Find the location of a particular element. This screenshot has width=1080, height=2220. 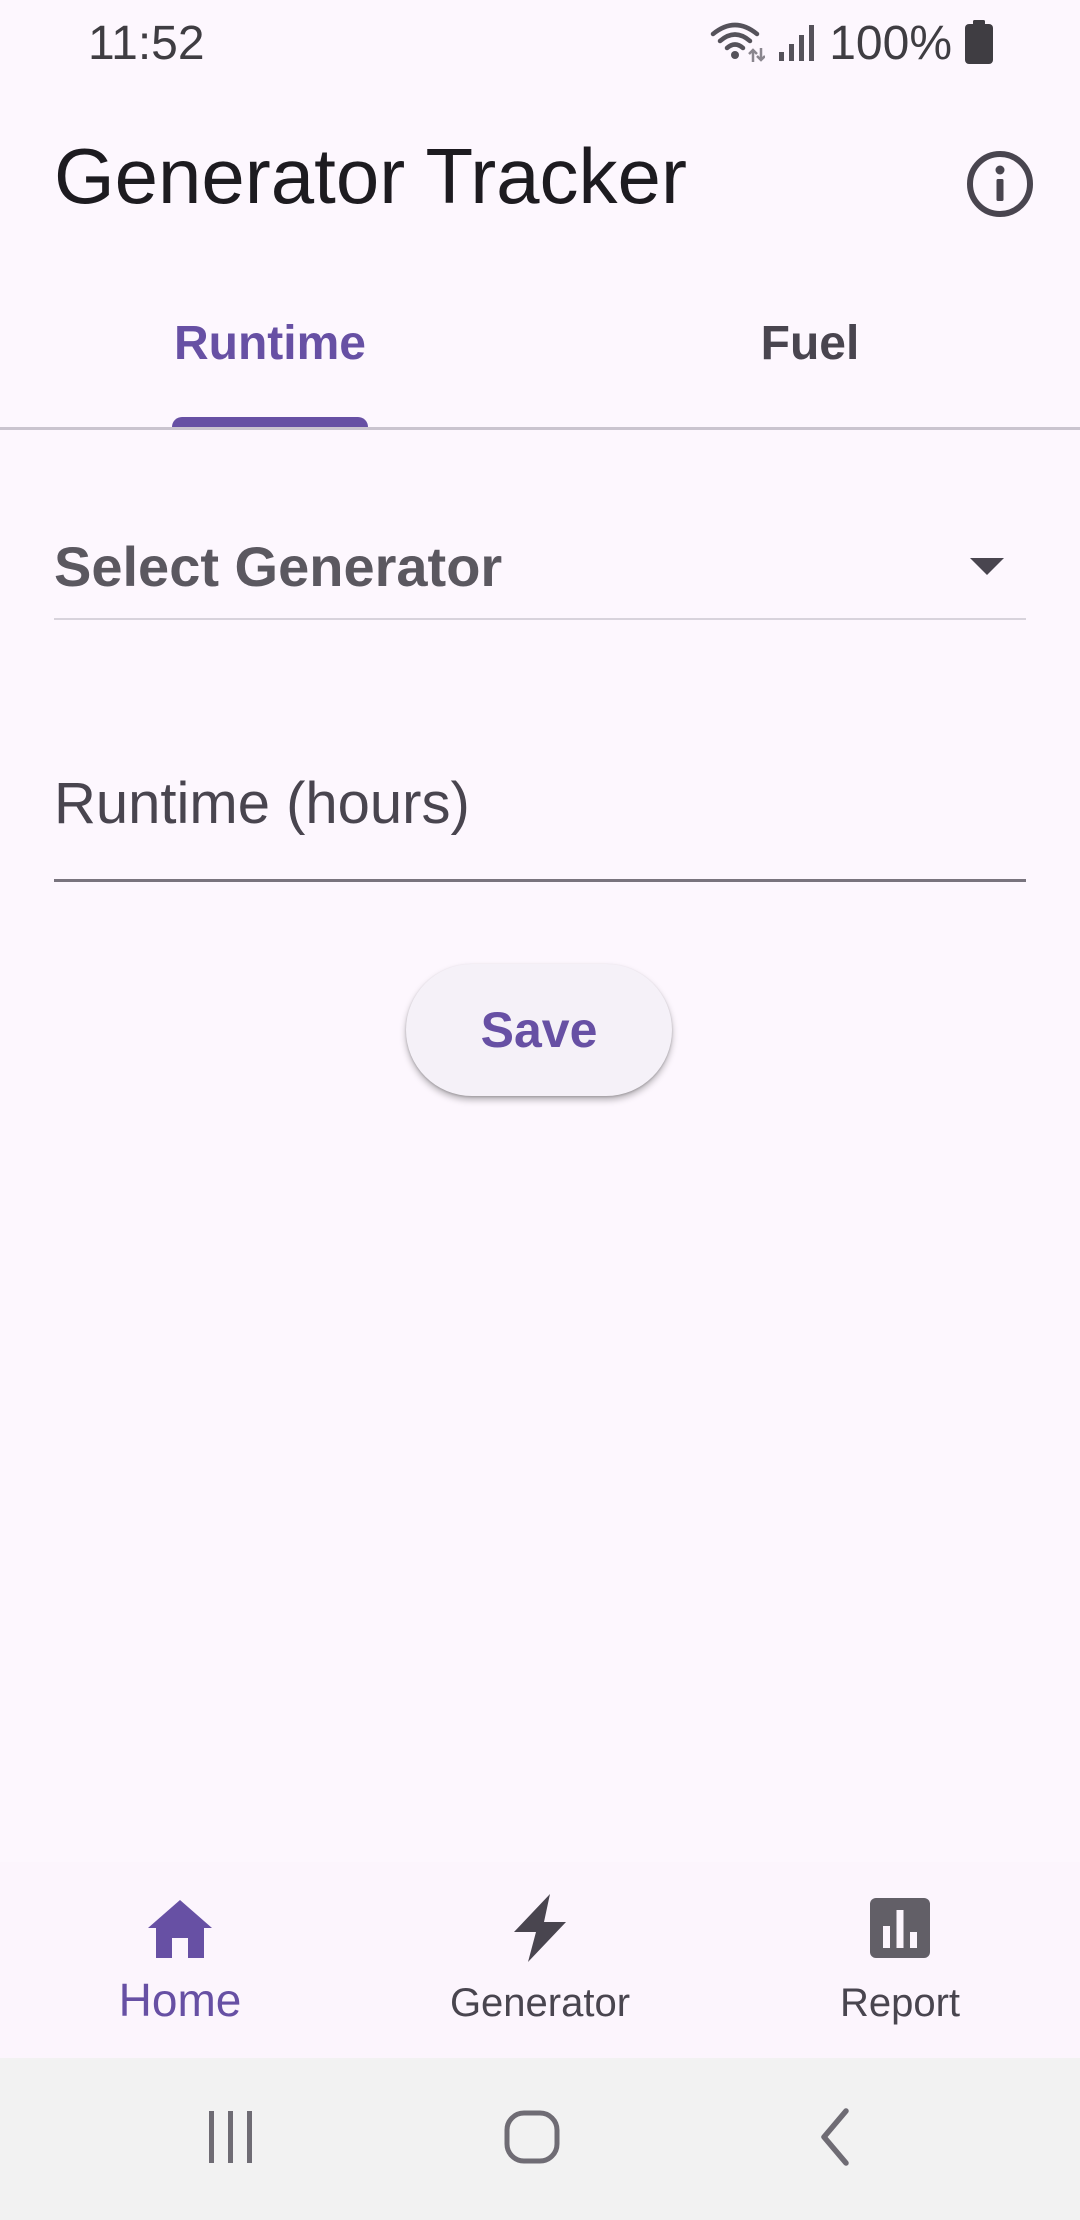

nav-item-generator: Generator is located at coordinates (540, 1960).